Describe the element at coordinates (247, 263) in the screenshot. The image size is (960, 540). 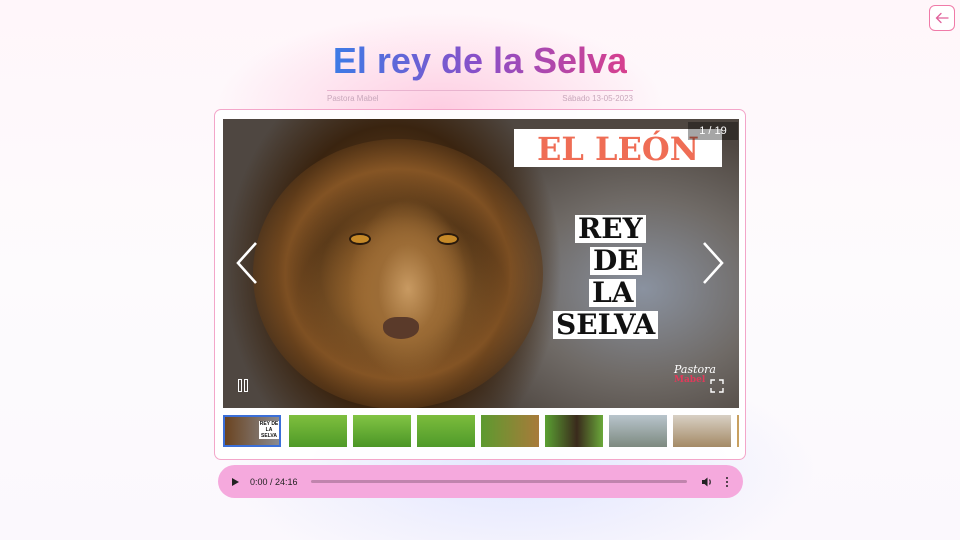
I see `chevron-left-icon` at that location.